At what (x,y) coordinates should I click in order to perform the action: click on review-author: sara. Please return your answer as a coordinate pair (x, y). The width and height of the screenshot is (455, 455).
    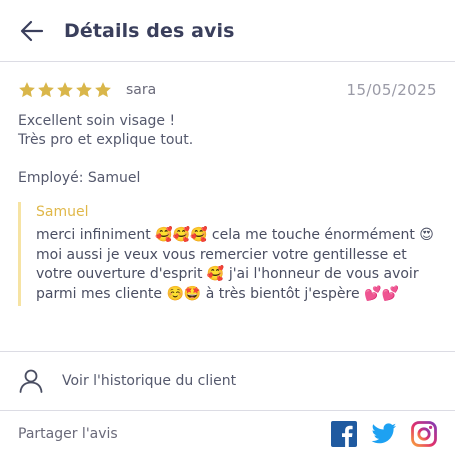
    Looking at the image, I should click on (141, 90).